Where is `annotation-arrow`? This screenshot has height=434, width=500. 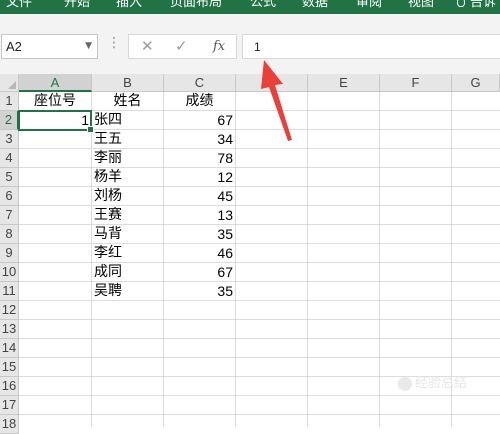 annotation-arrow is located at coordinates (276, 100).